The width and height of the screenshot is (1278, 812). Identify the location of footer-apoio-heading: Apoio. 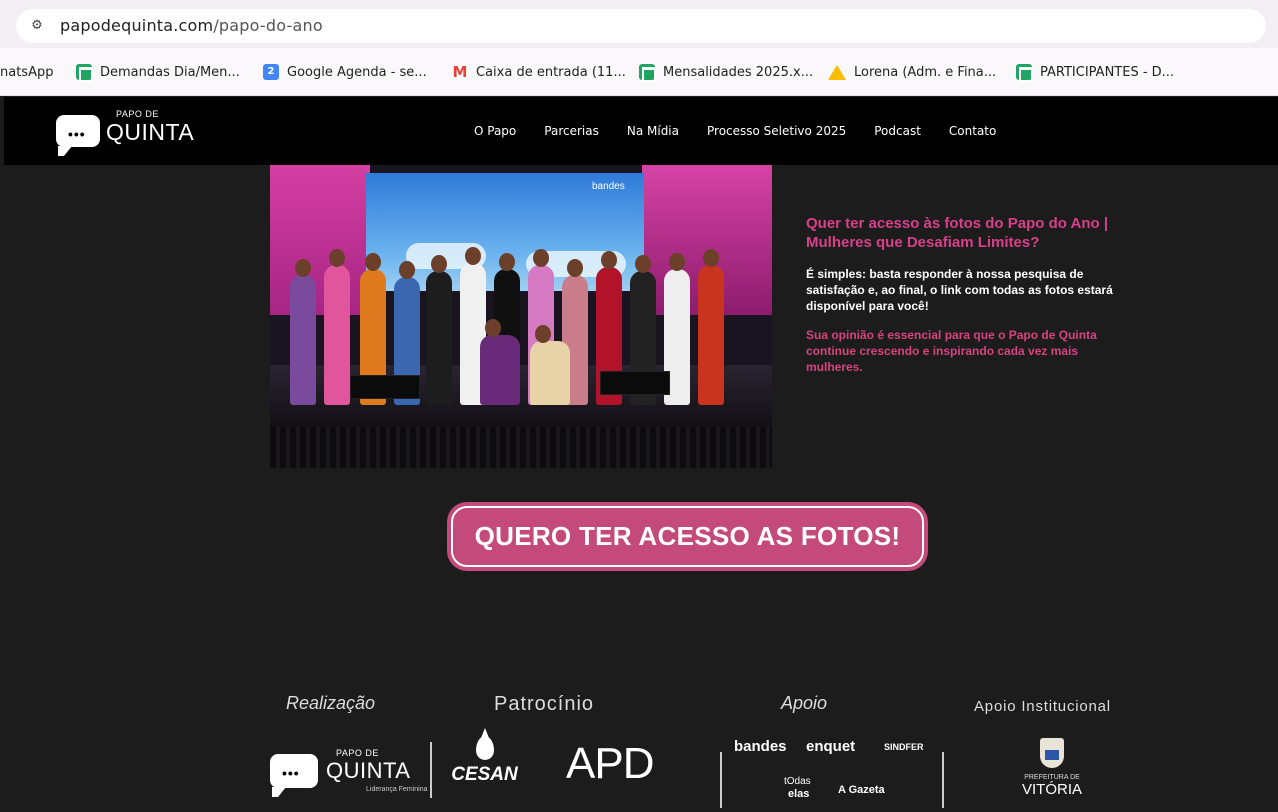
(804, 703).